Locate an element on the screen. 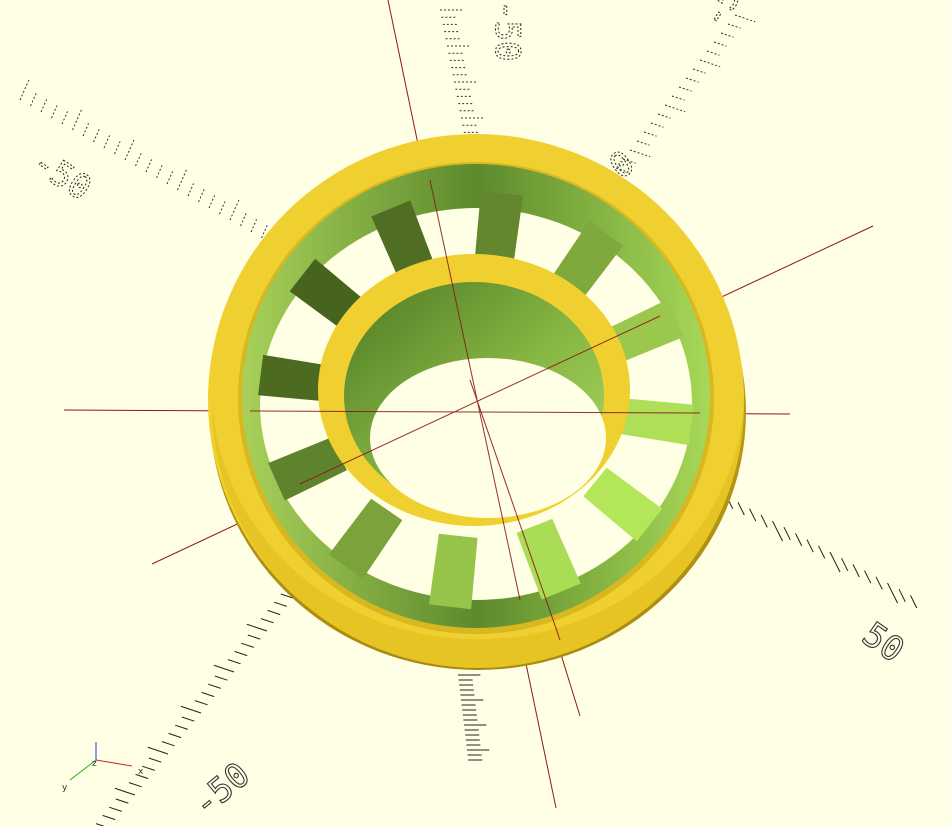  gizmo-z-label: z is located at coordinates (94, 764).